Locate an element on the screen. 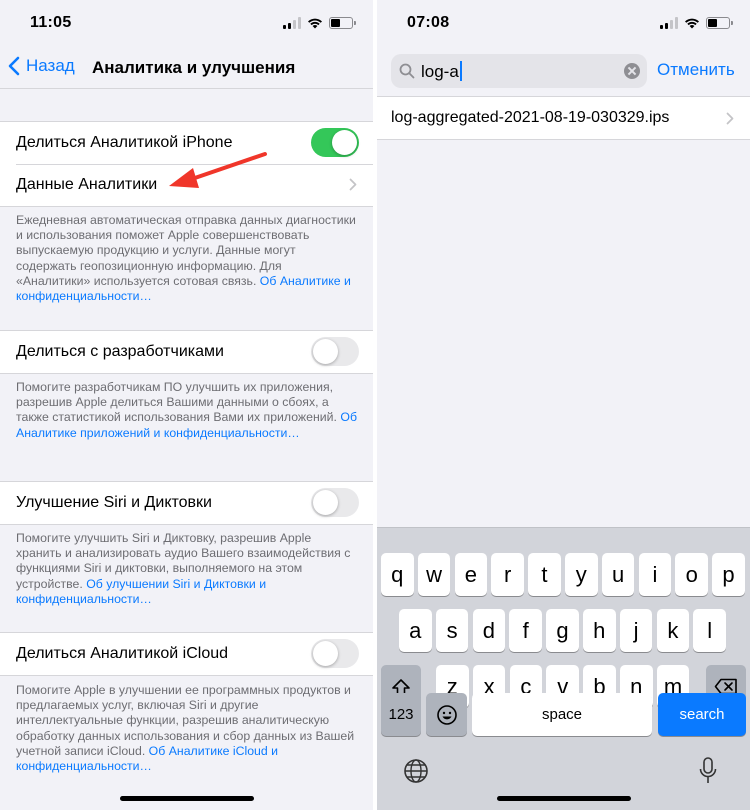  search-icon is located at coordinates (407, 71).